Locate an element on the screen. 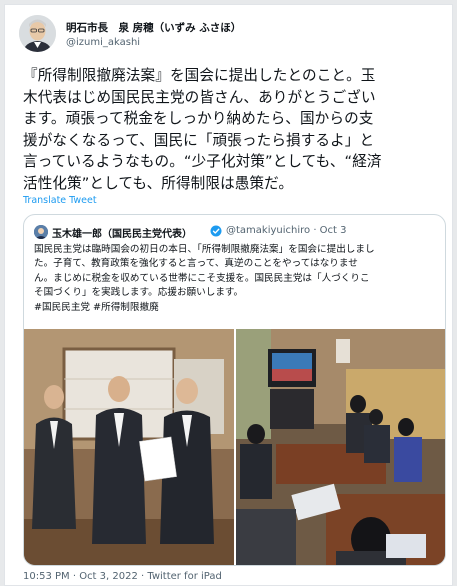 The width and height of the screenshot is (457, 586). quoted-author-name: 玉木雄一郎（国民民主党代表） is located at coordinates (122, 232).